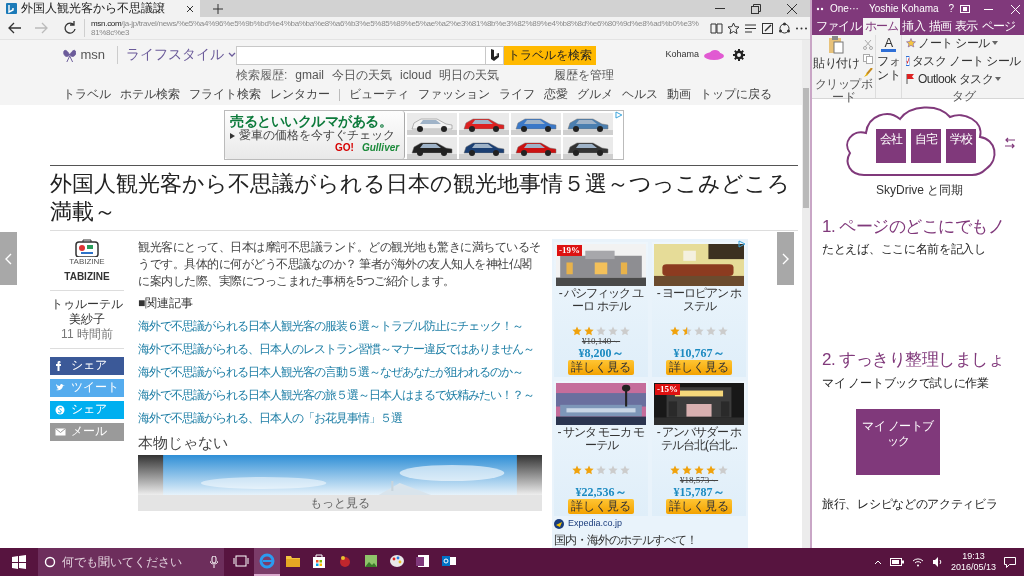 This screenshot has width=1024, height=576. Describe the element at coordinates (973, 556) in the screenshot. I see `clock-time: 19:13` at that location.